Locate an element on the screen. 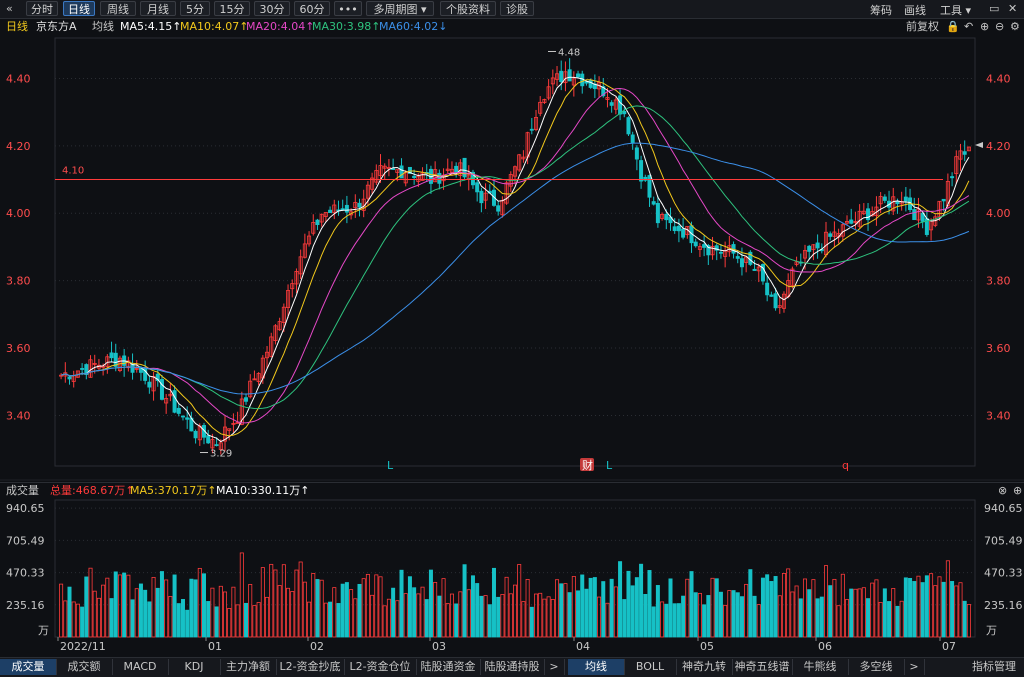  indicator-tab-15: 多空线 is located at coordinates (876, 667).